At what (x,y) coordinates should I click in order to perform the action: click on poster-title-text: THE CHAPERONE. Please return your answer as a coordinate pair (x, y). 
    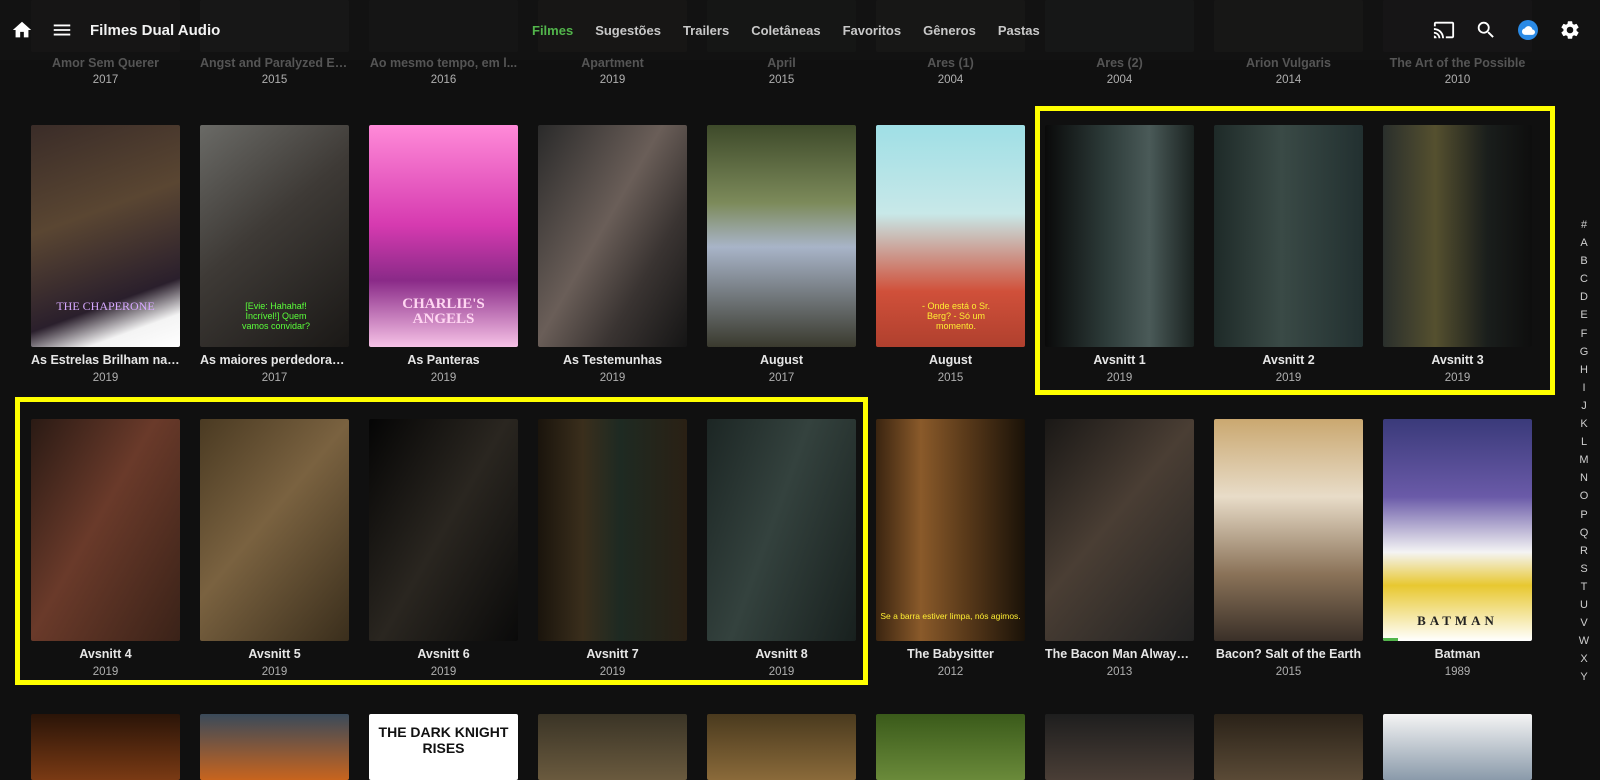
    Looking at the image, I should click on (105, 306).